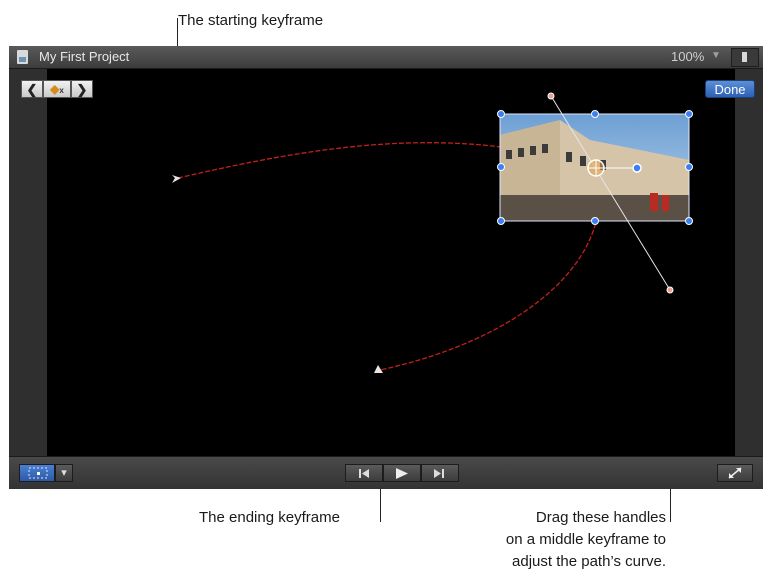 The image size is (763, 574). I want to click on bezier-handle-top, so click(551, 96).